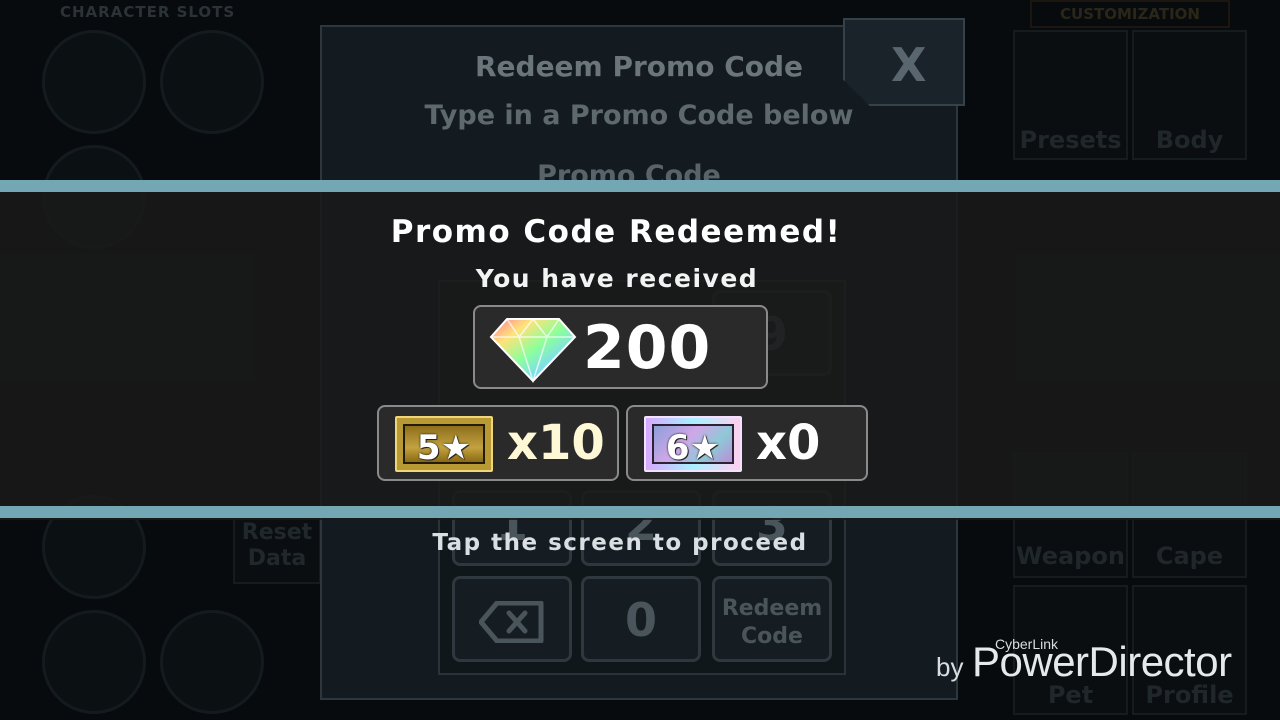 This screenshot has height=720, width=1280. I want to click on modal-subtitle: Type in a Promo Code below, so click(639, 115).